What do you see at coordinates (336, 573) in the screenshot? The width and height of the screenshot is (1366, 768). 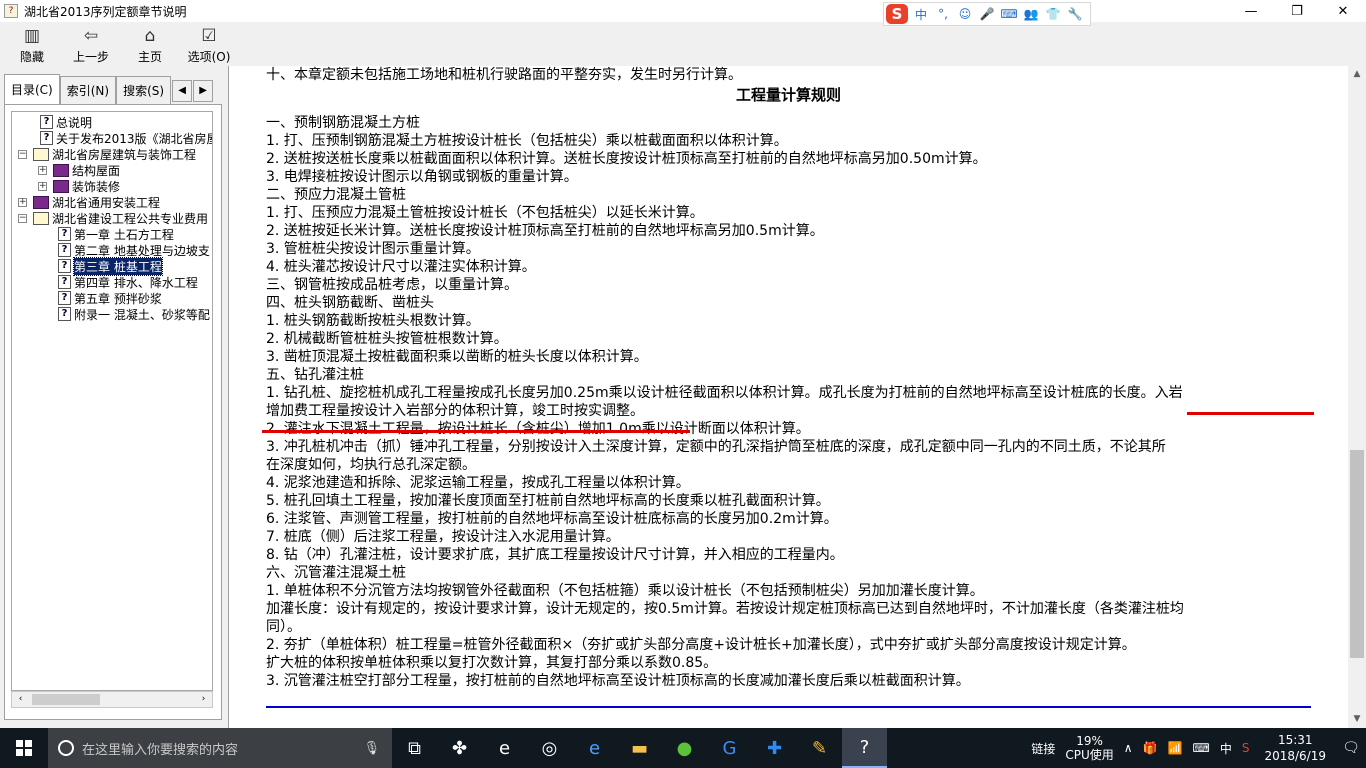 I see `text-line: 六、沉管灌注混凝土桩` at bounding box center [336, 573].